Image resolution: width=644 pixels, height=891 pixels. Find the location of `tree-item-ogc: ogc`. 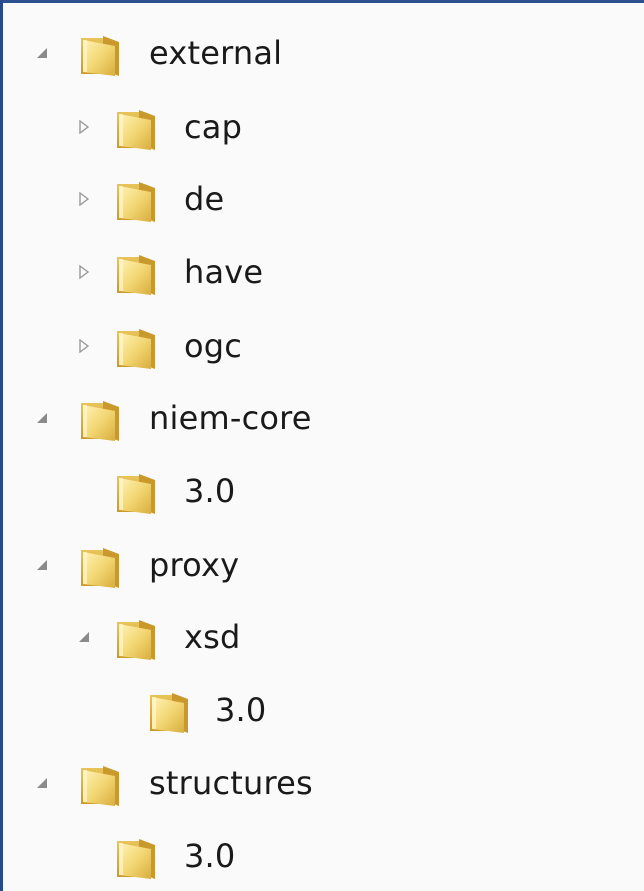

tree-item-ogc: ogc is located at coordinates (203, 348).